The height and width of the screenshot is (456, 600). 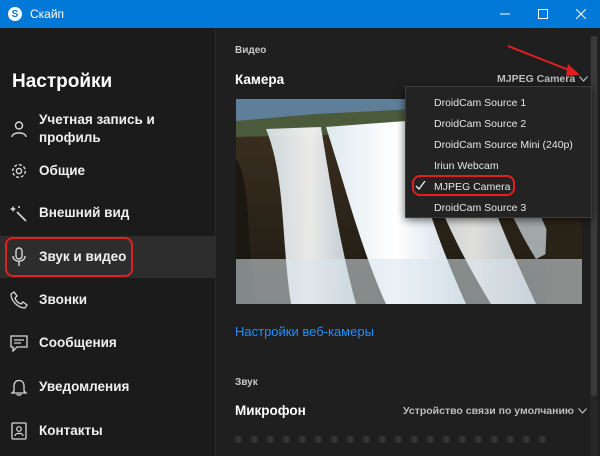 What do you see at coordinates (69, 257) in the screenshot?
I see `highlight-box-audio-video` at bounding box center [69, 257].